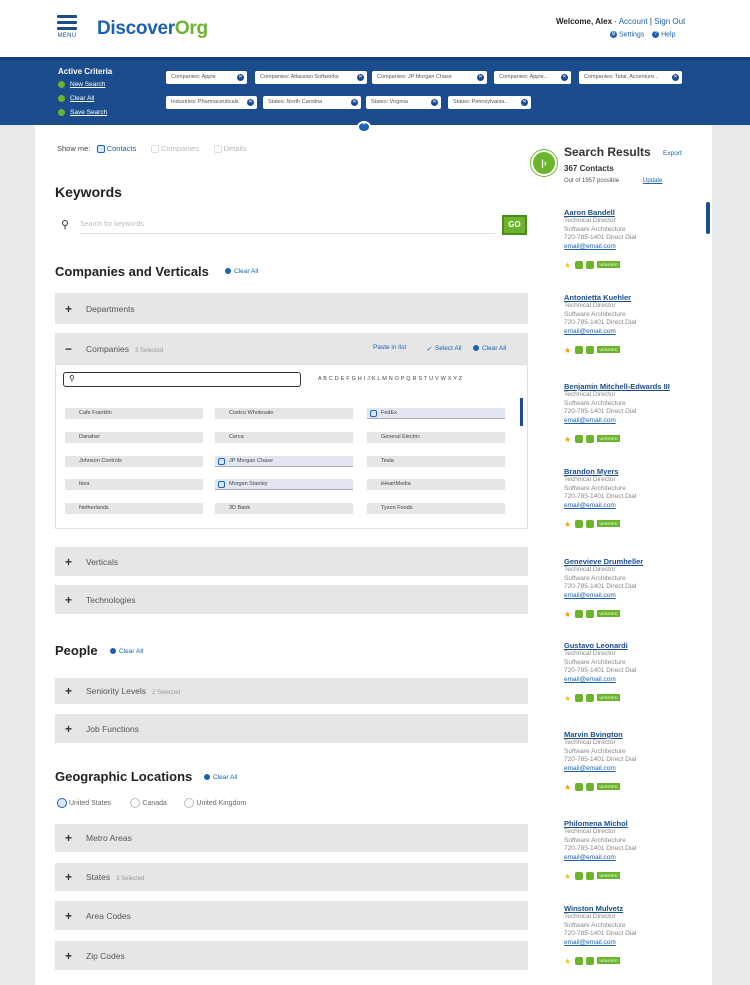  What do you see at coordinates (126, 651) in the screenshot?
I see `clear-all-people: Clear All` at bounding box center [126, 651].